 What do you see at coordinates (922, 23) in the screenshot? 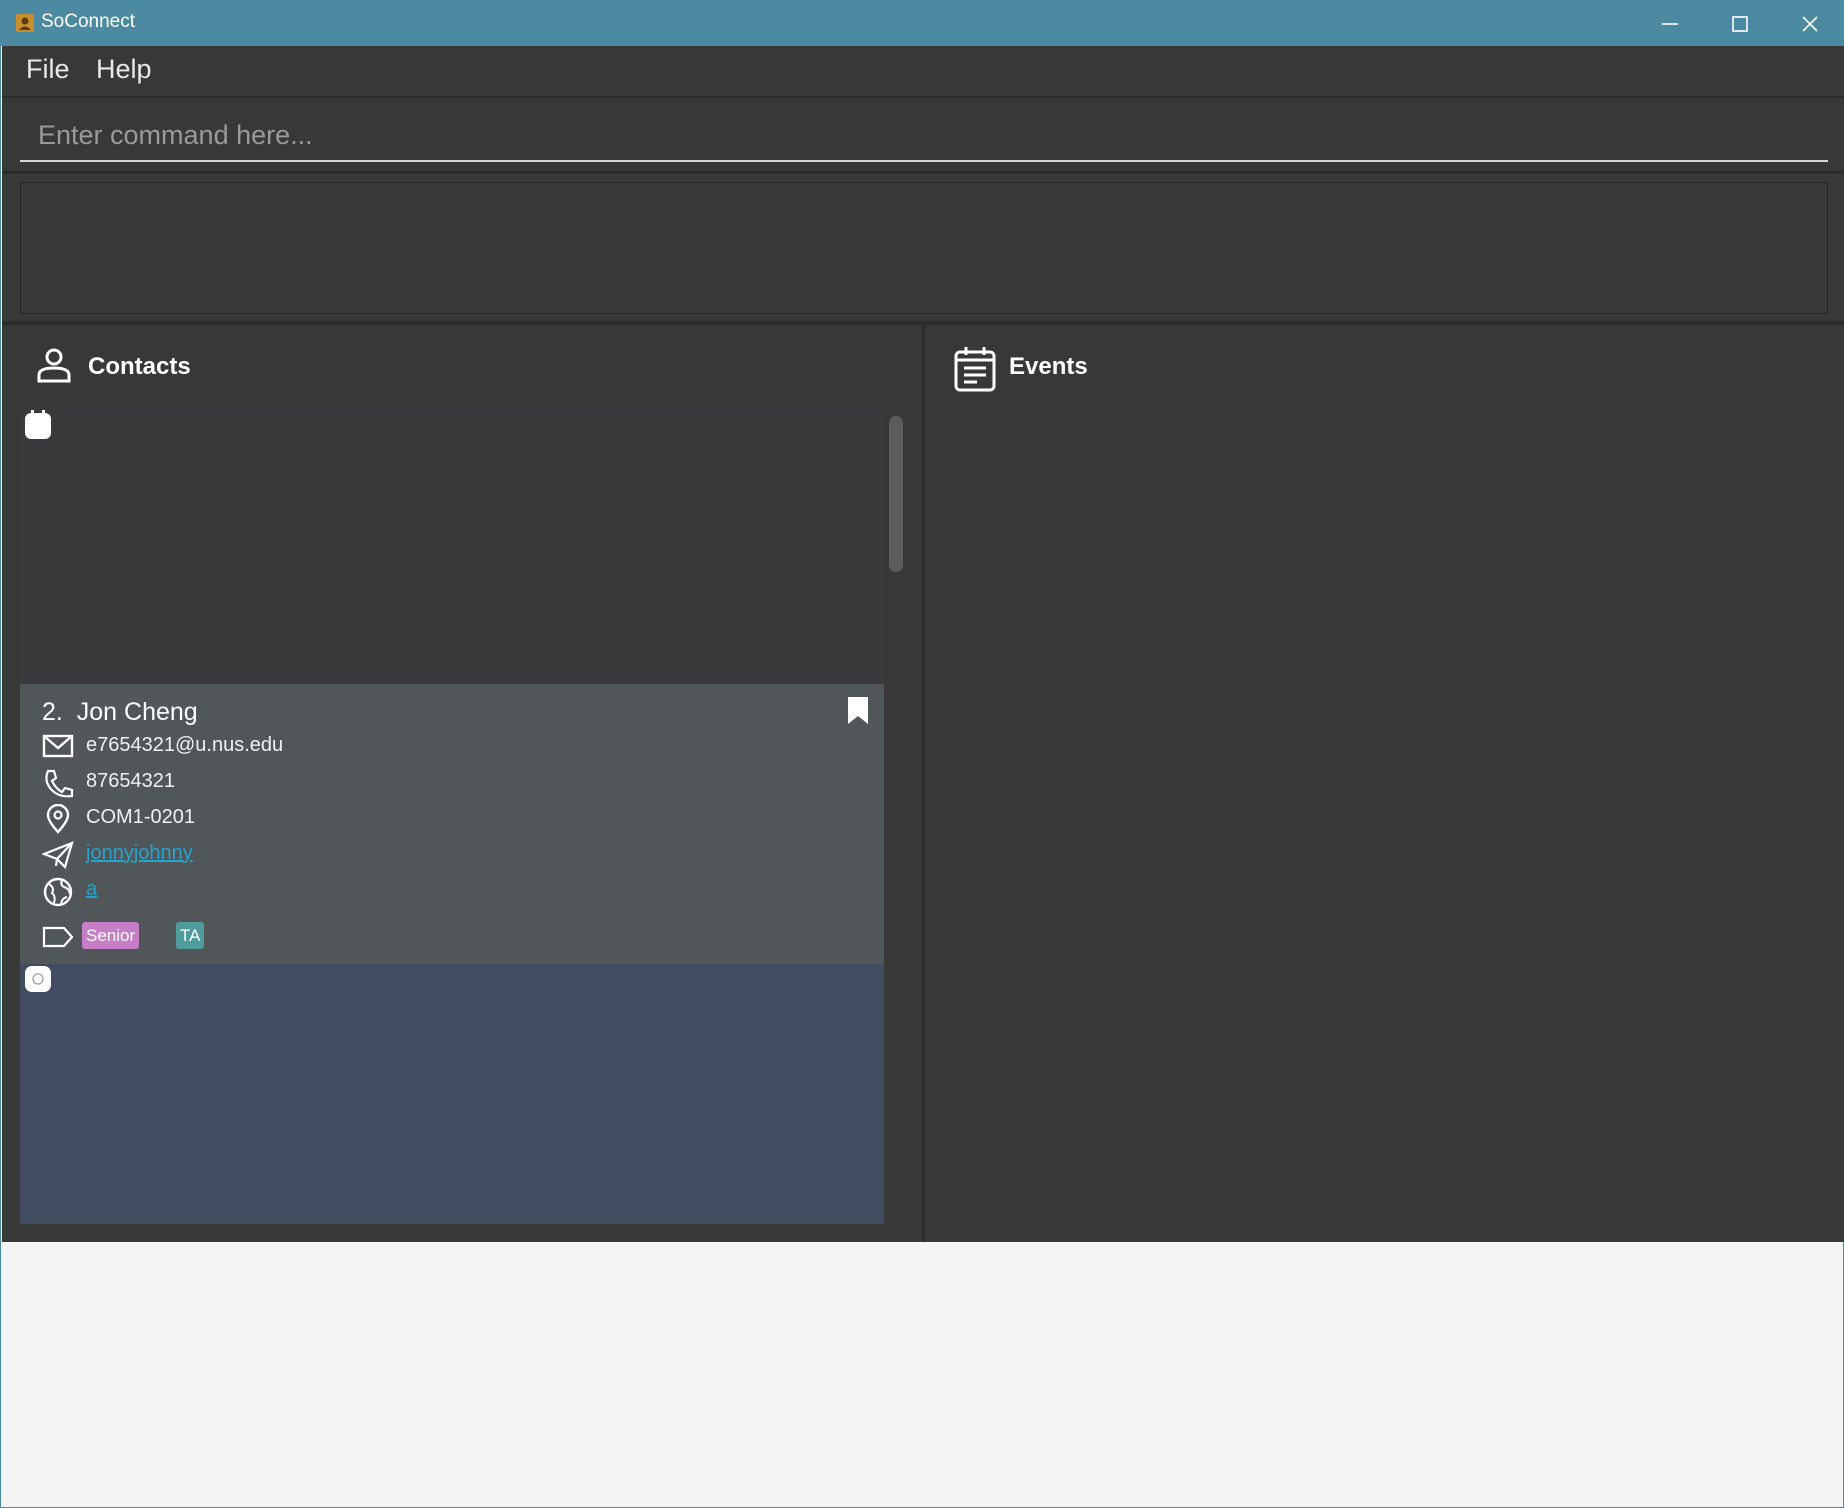
I see `title-bar: SoConnect` at bounding box center [922, 23].